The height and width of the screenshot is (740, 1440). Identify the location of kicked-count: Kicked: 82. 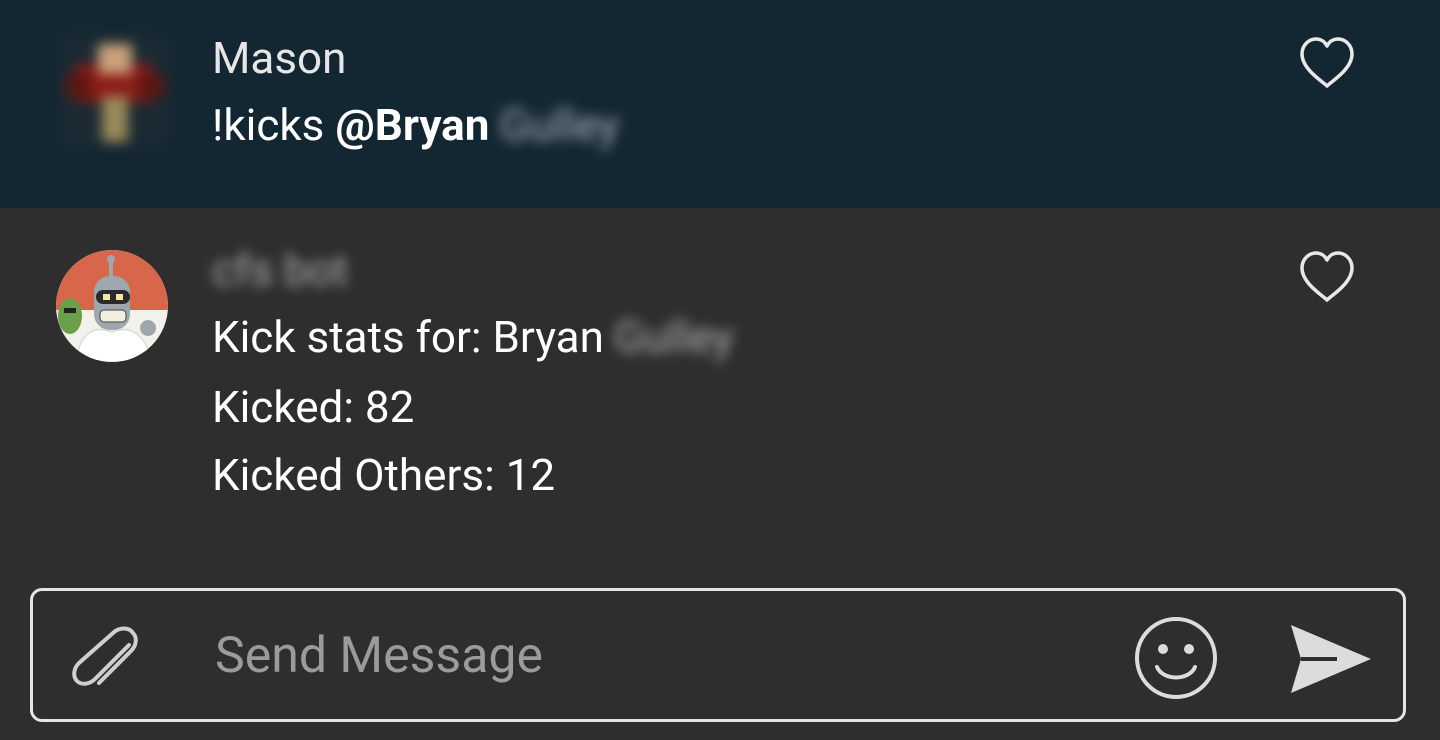
(313, 407).